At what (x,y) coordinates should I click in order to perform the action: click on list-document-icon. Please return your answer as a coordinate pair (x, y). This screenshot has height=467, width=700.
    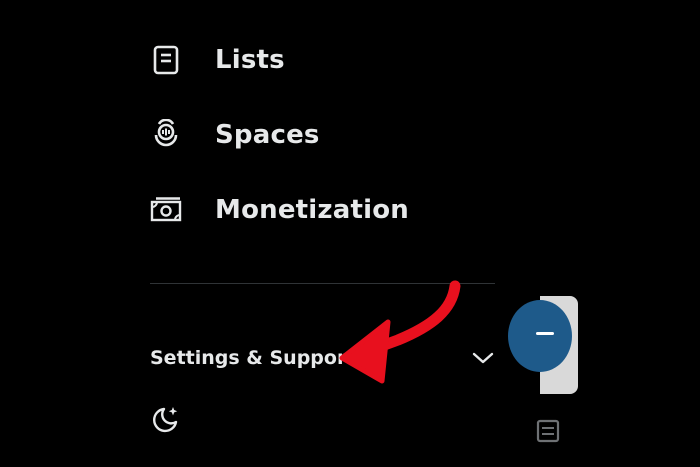
    Looking at the image, I should click on (166, 60).